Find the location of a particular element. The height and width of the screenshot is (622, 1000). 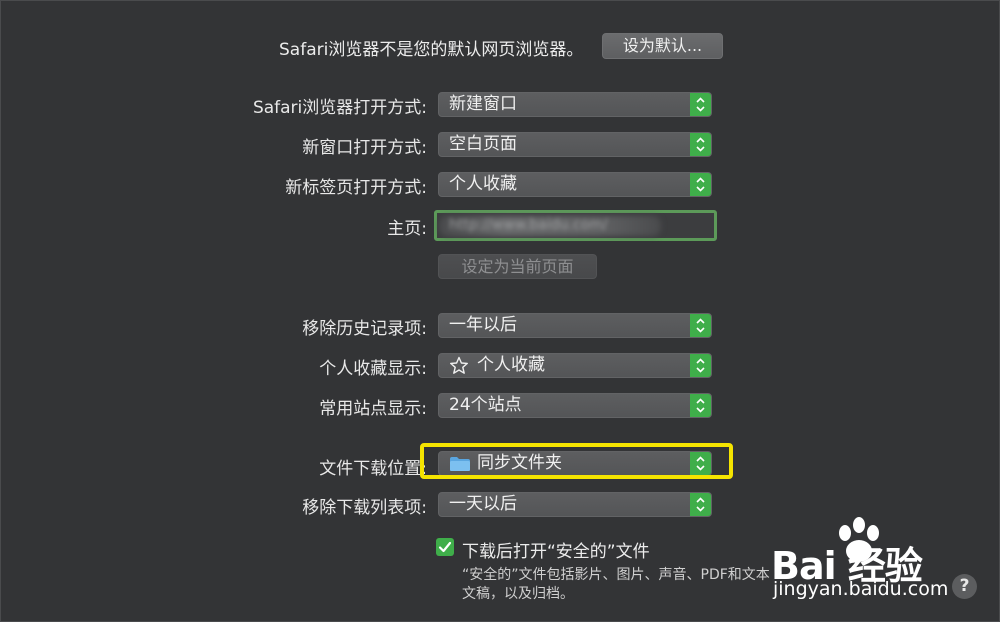

checkmark-icon is located at coordinates (445, 547).